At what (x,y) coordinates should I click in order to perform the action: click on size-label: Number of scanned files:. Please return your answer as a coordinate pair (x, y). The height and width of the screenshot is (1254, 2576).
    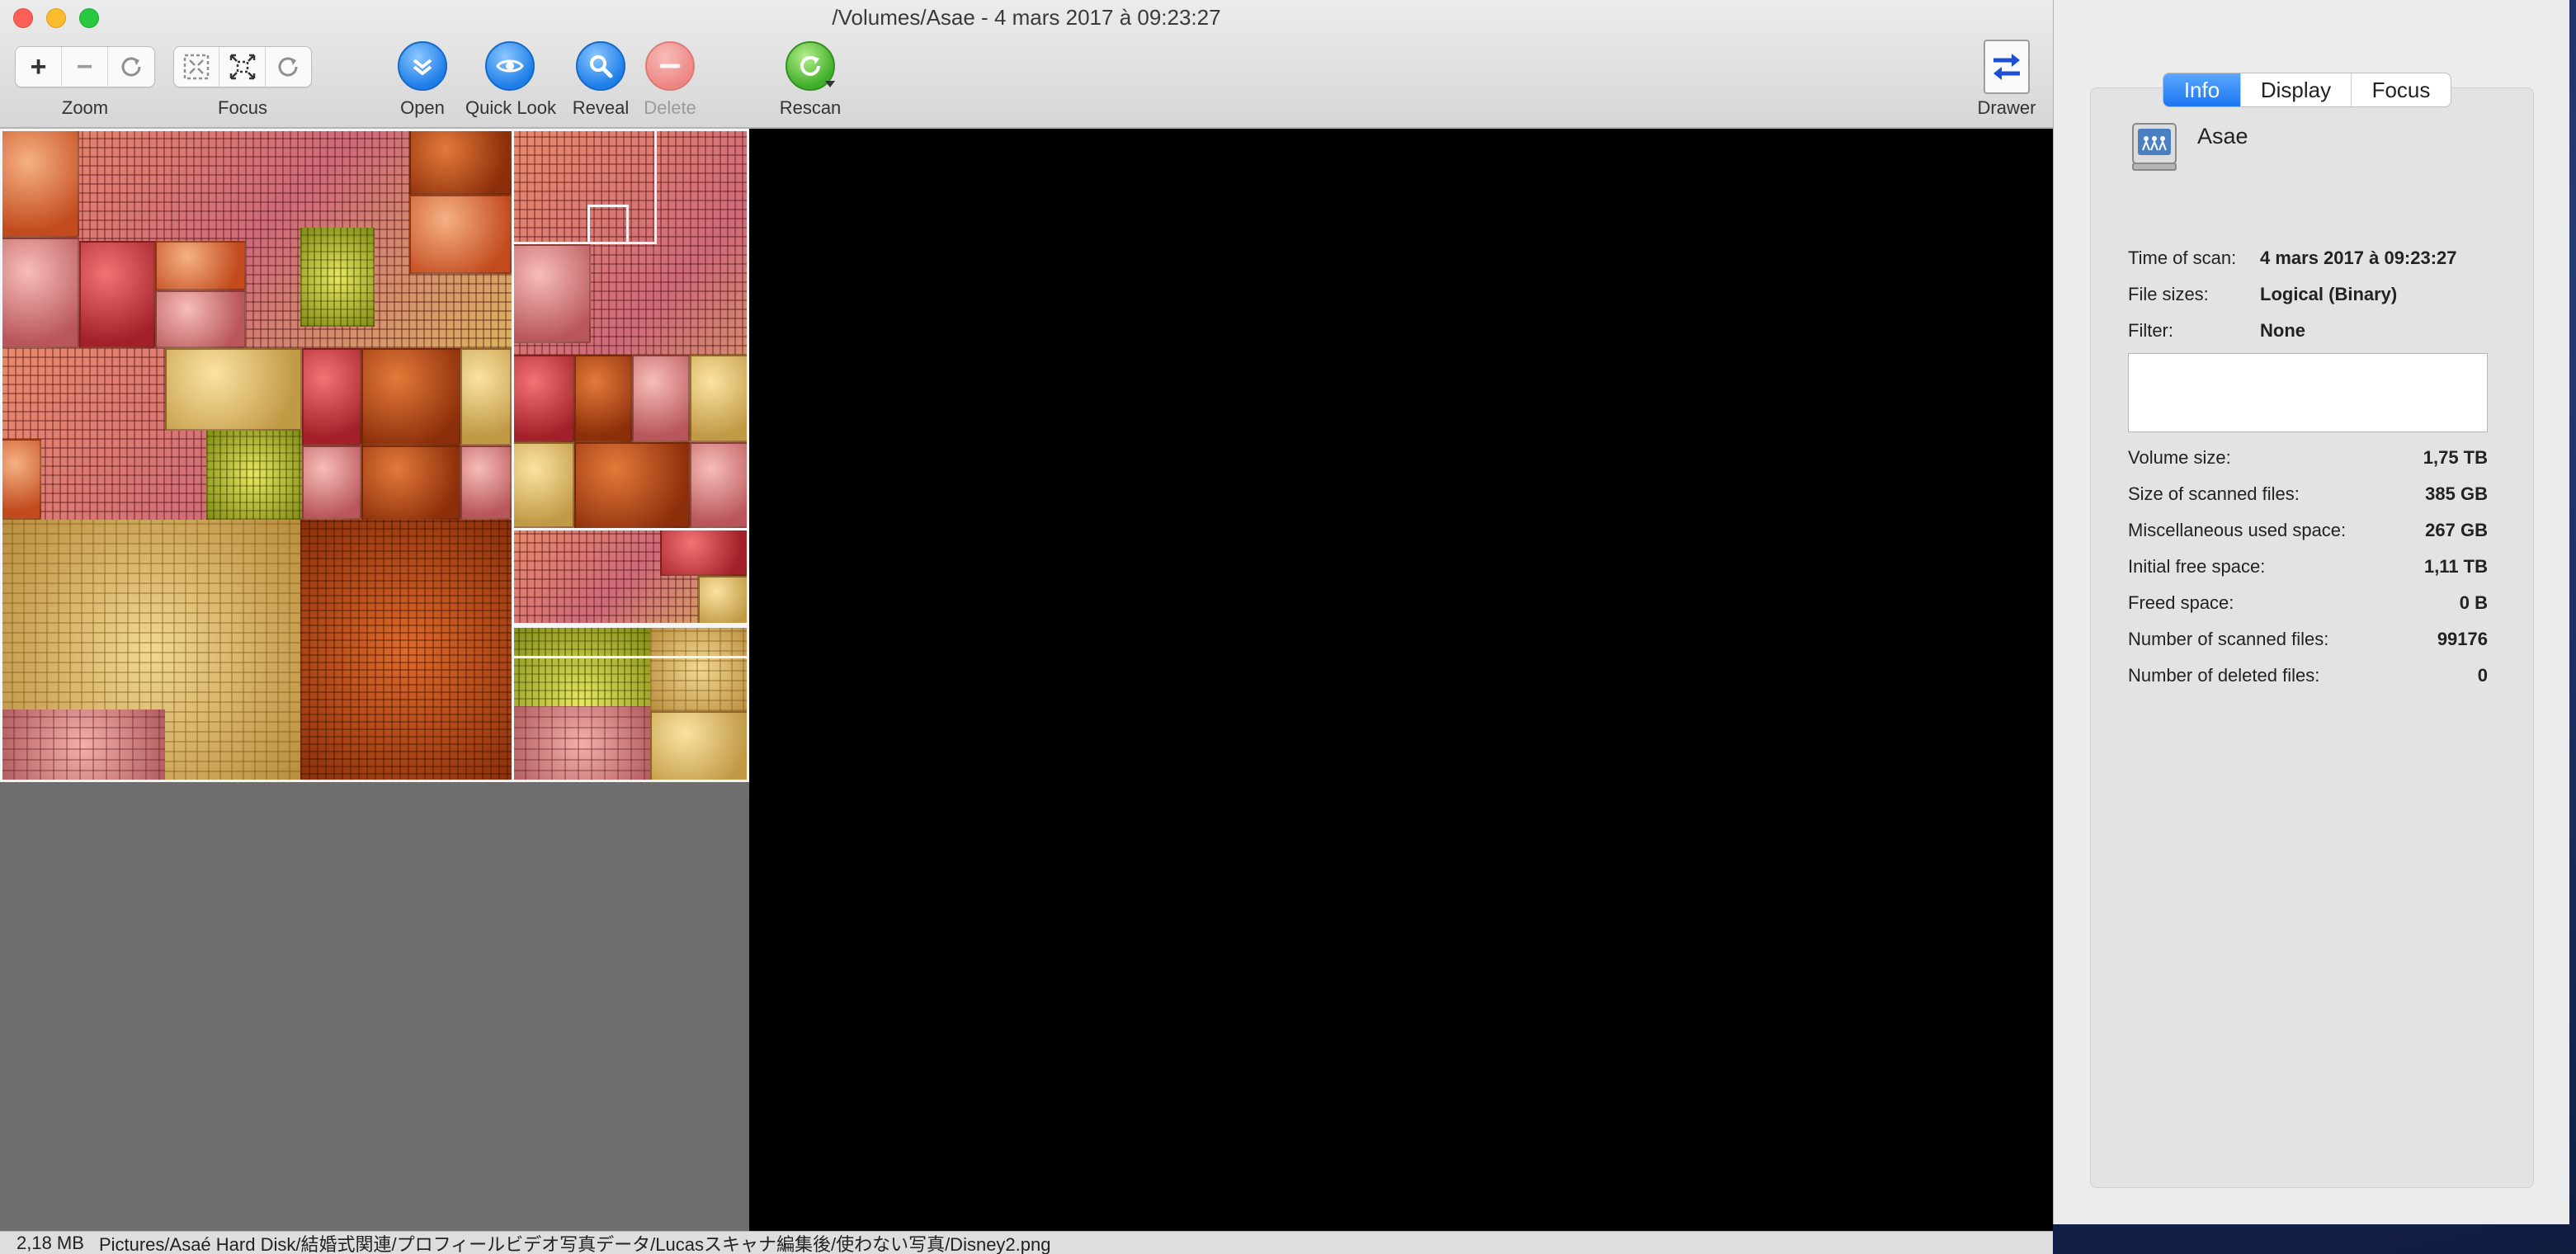
    Looking at the image, I should click on (2228, 639).